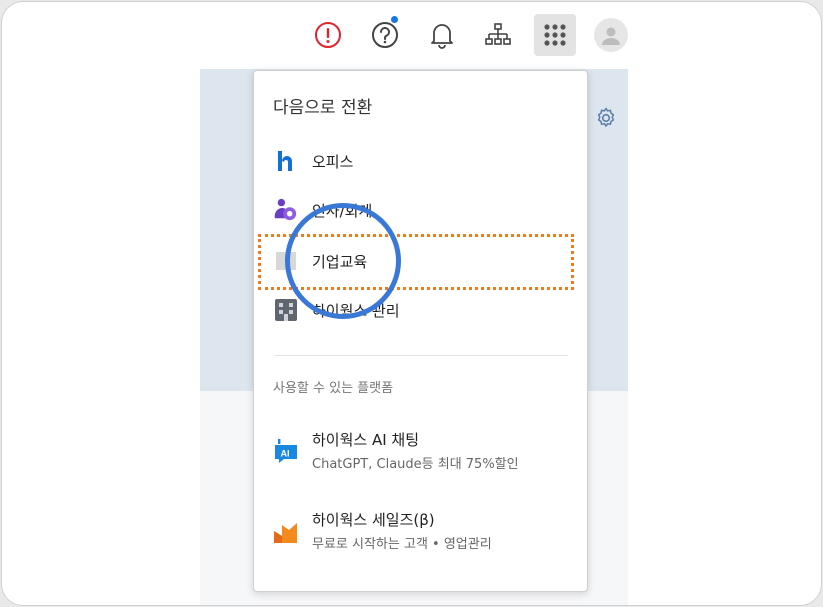 Image resolution: width=823 pixels, height=607 pixels. I want to click on dropdown-divider, so click(421, 355).